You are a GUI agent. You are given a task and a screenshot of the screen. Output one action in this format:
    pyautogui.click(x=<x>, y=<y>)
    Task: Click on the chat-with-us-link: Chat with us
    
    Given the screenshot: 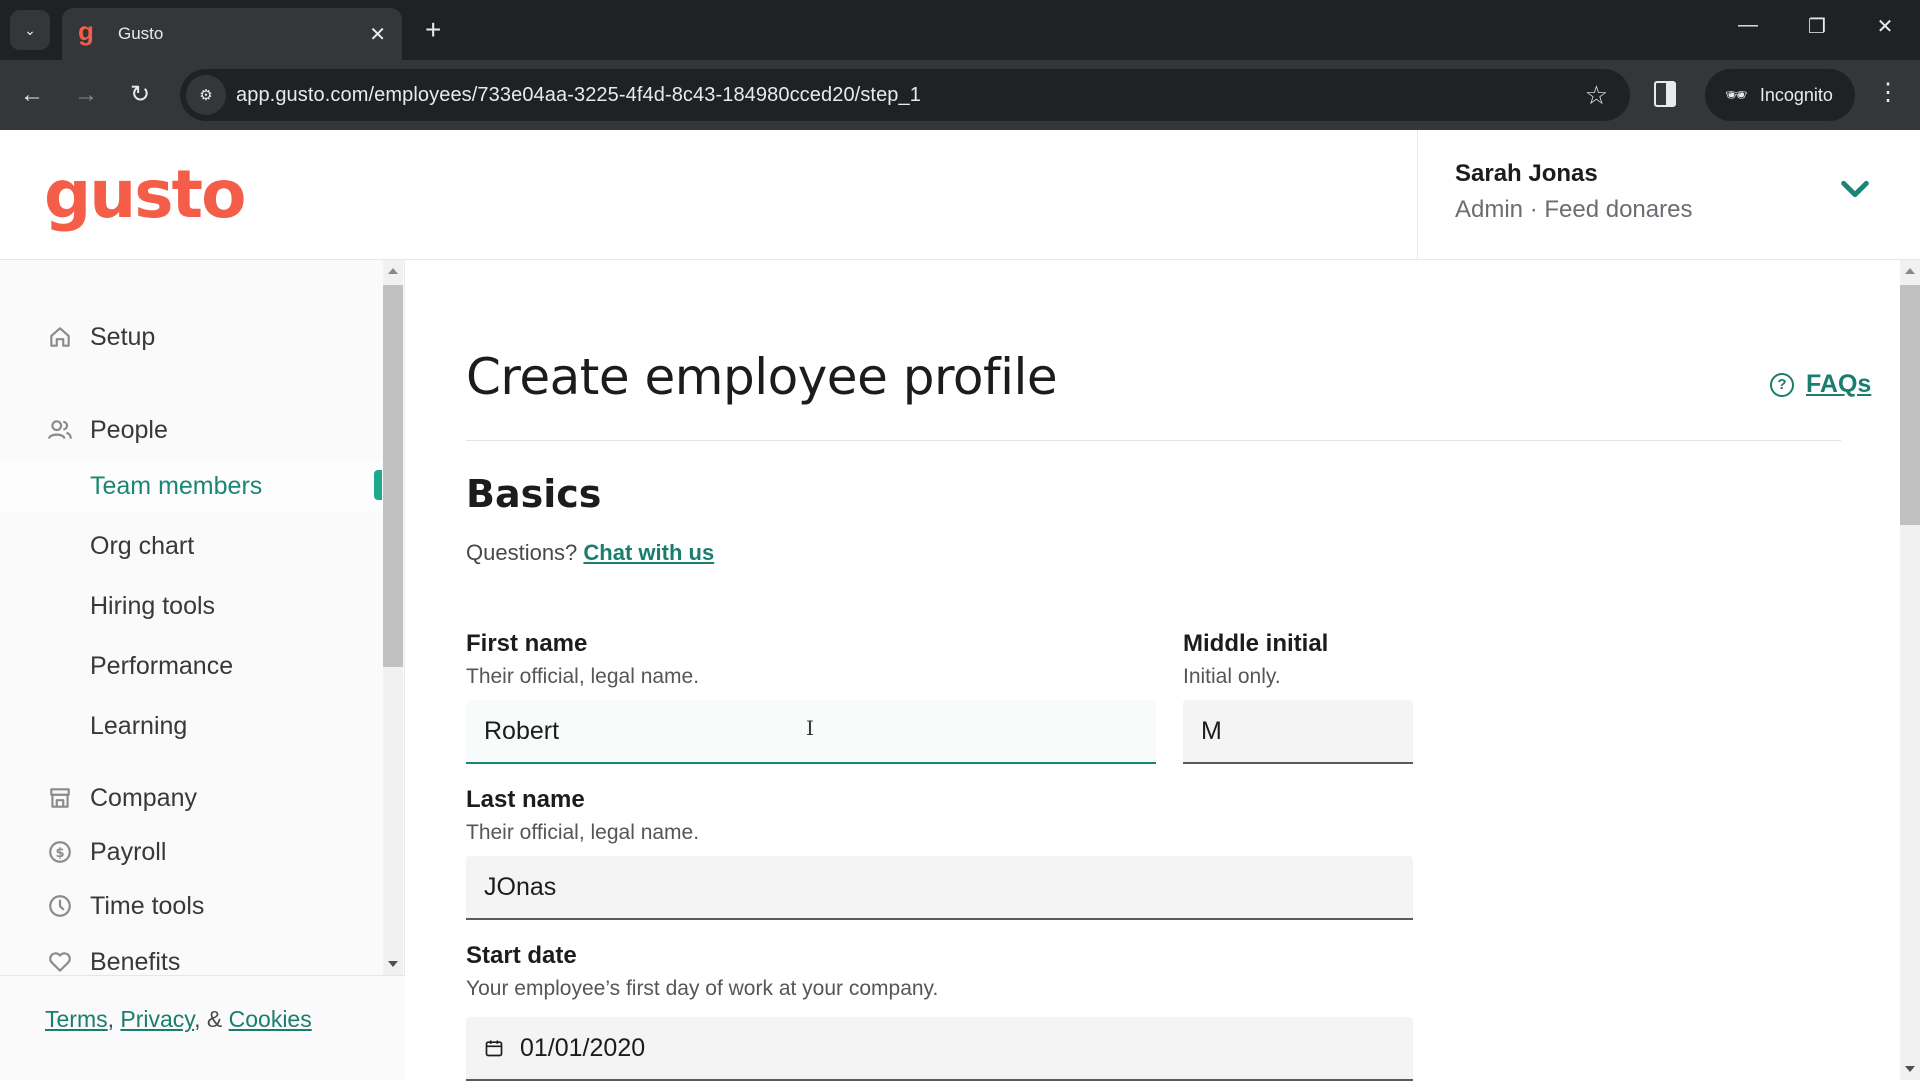 What is the action you would take?
    pyautogui.click(x=648, y=552)
    